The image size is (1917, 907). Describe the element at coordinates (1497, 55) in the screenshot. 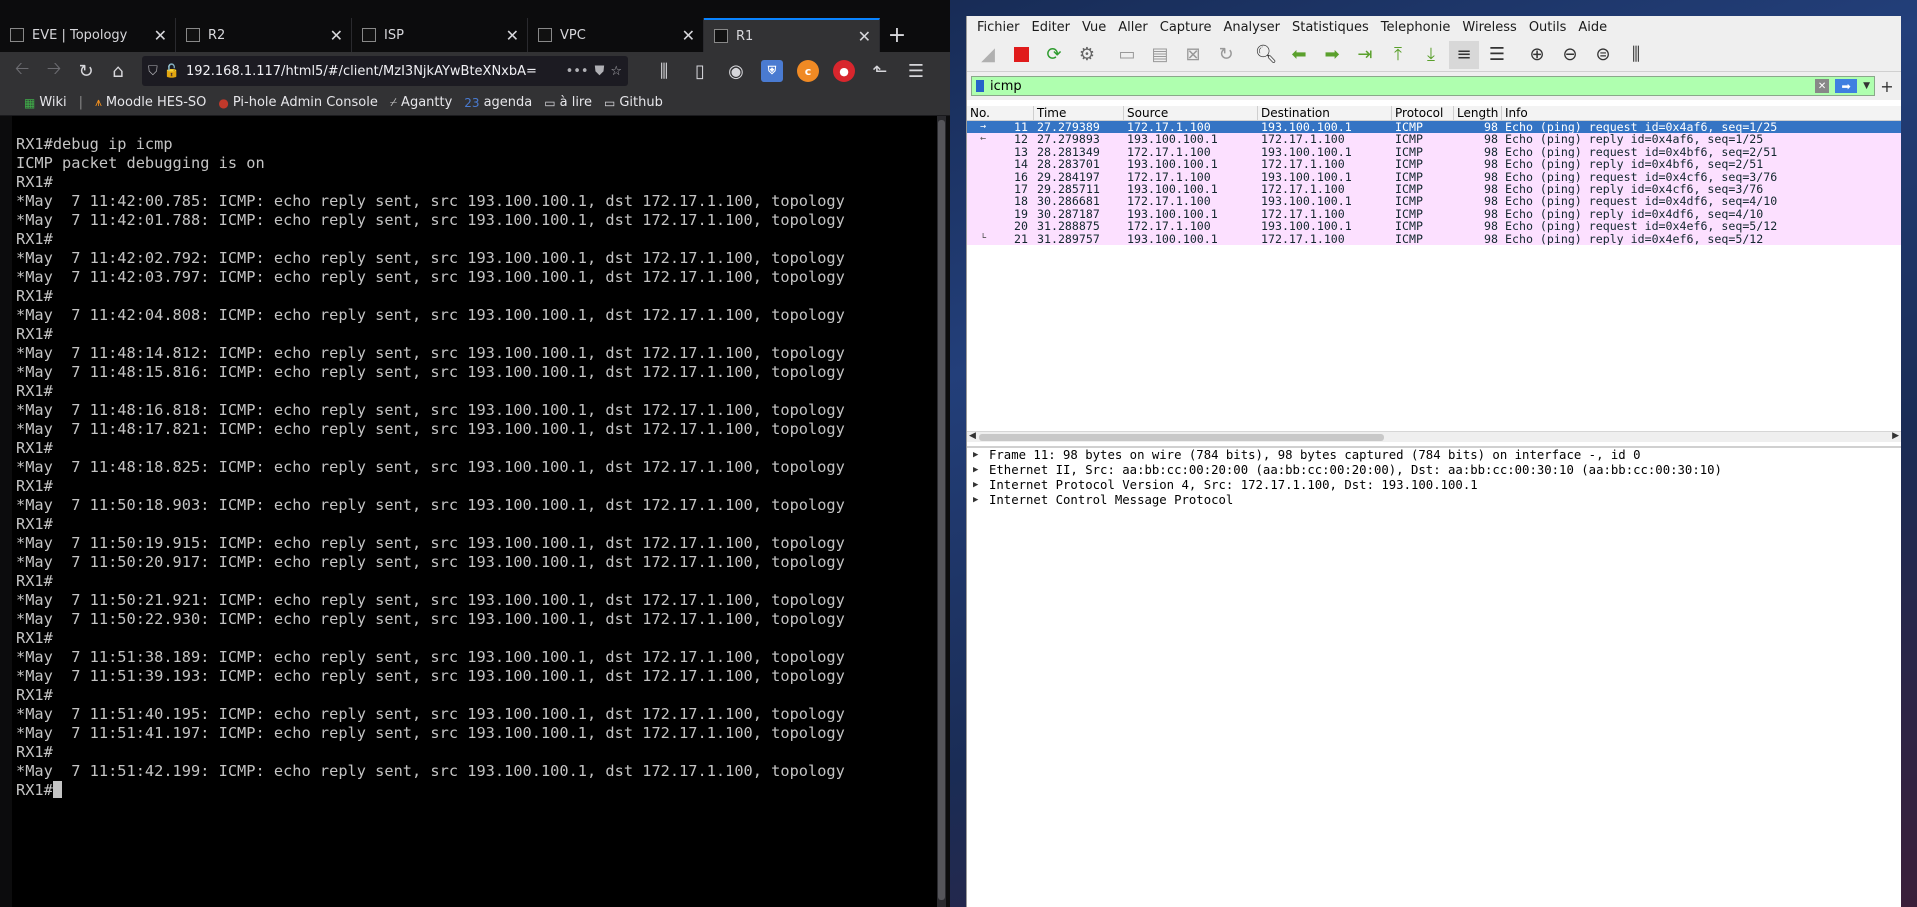

I see `colorize-icon: ☰` at that location.